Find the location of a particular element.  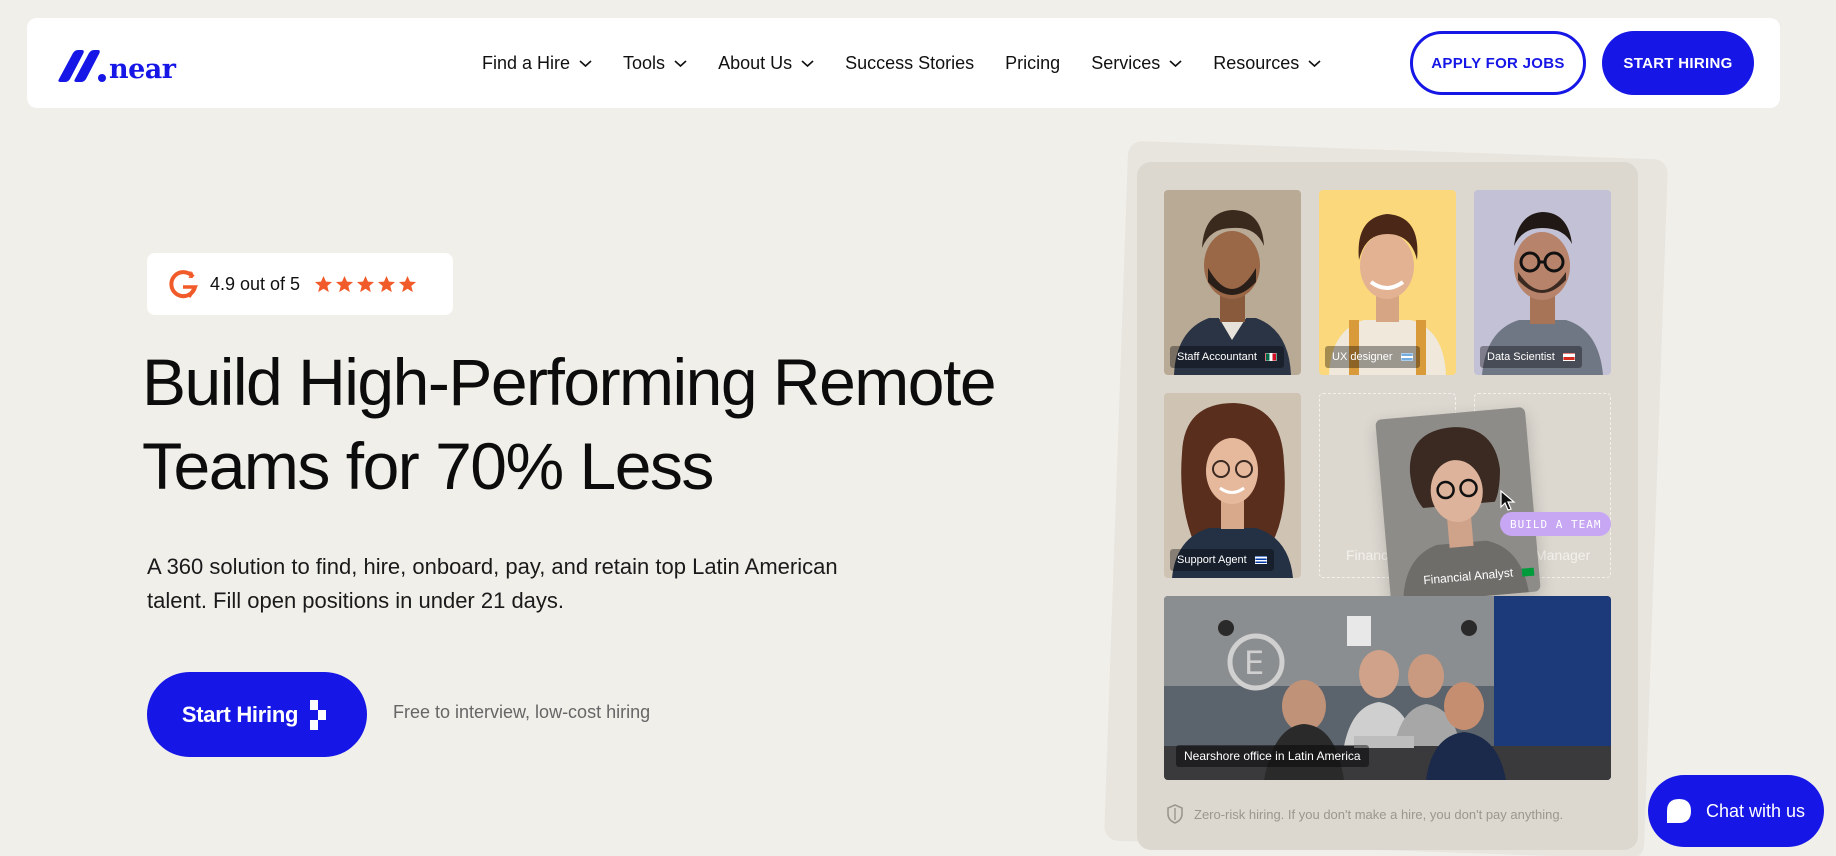

nav-item-pricing: Pricing is located at coordinates (1032, 63).